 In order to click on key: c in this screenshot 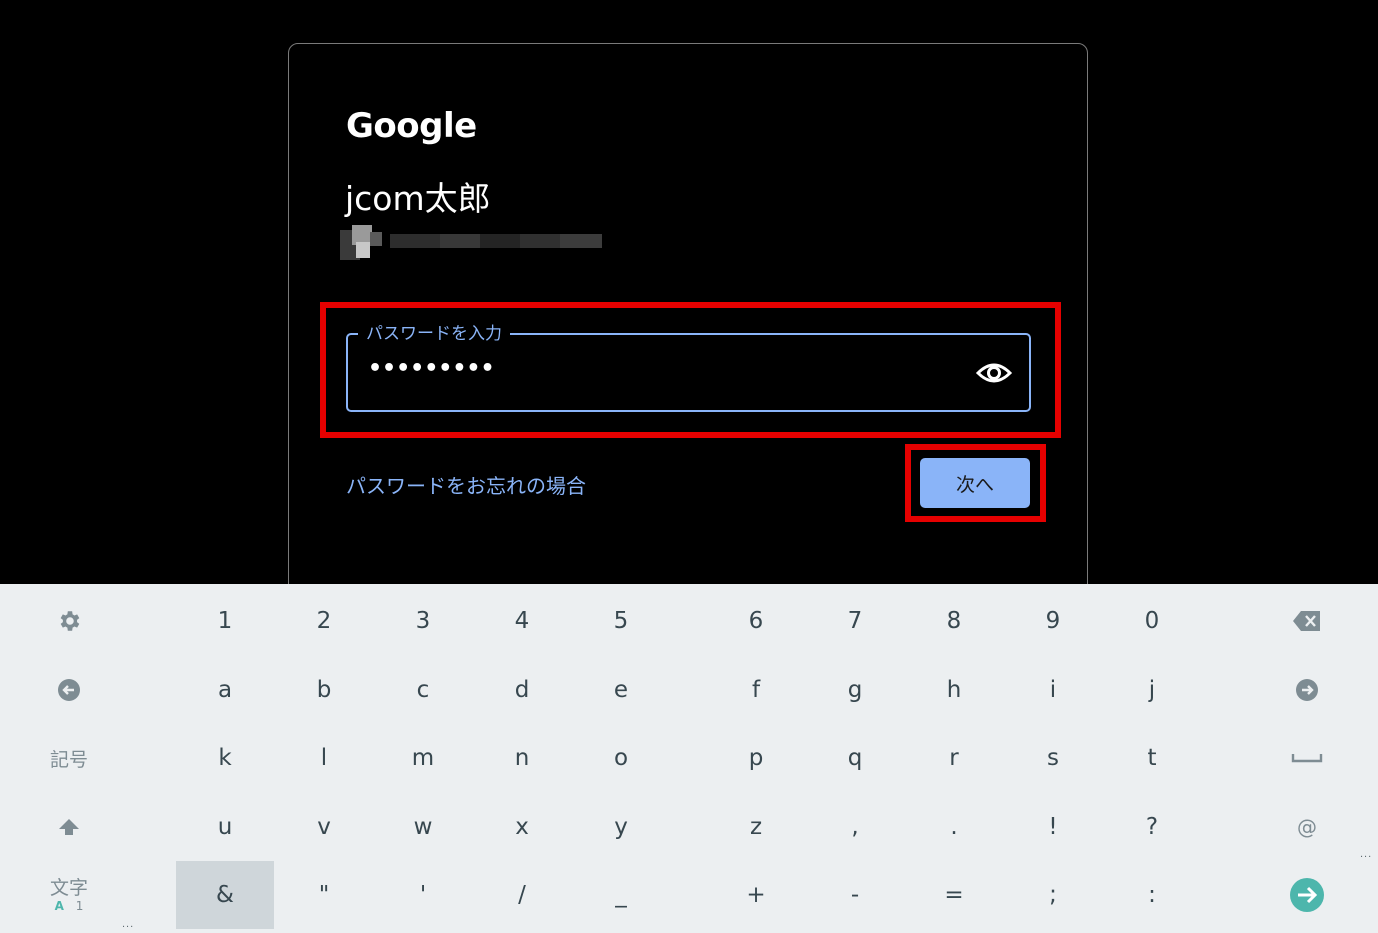, I will do `click(423, 690)`.